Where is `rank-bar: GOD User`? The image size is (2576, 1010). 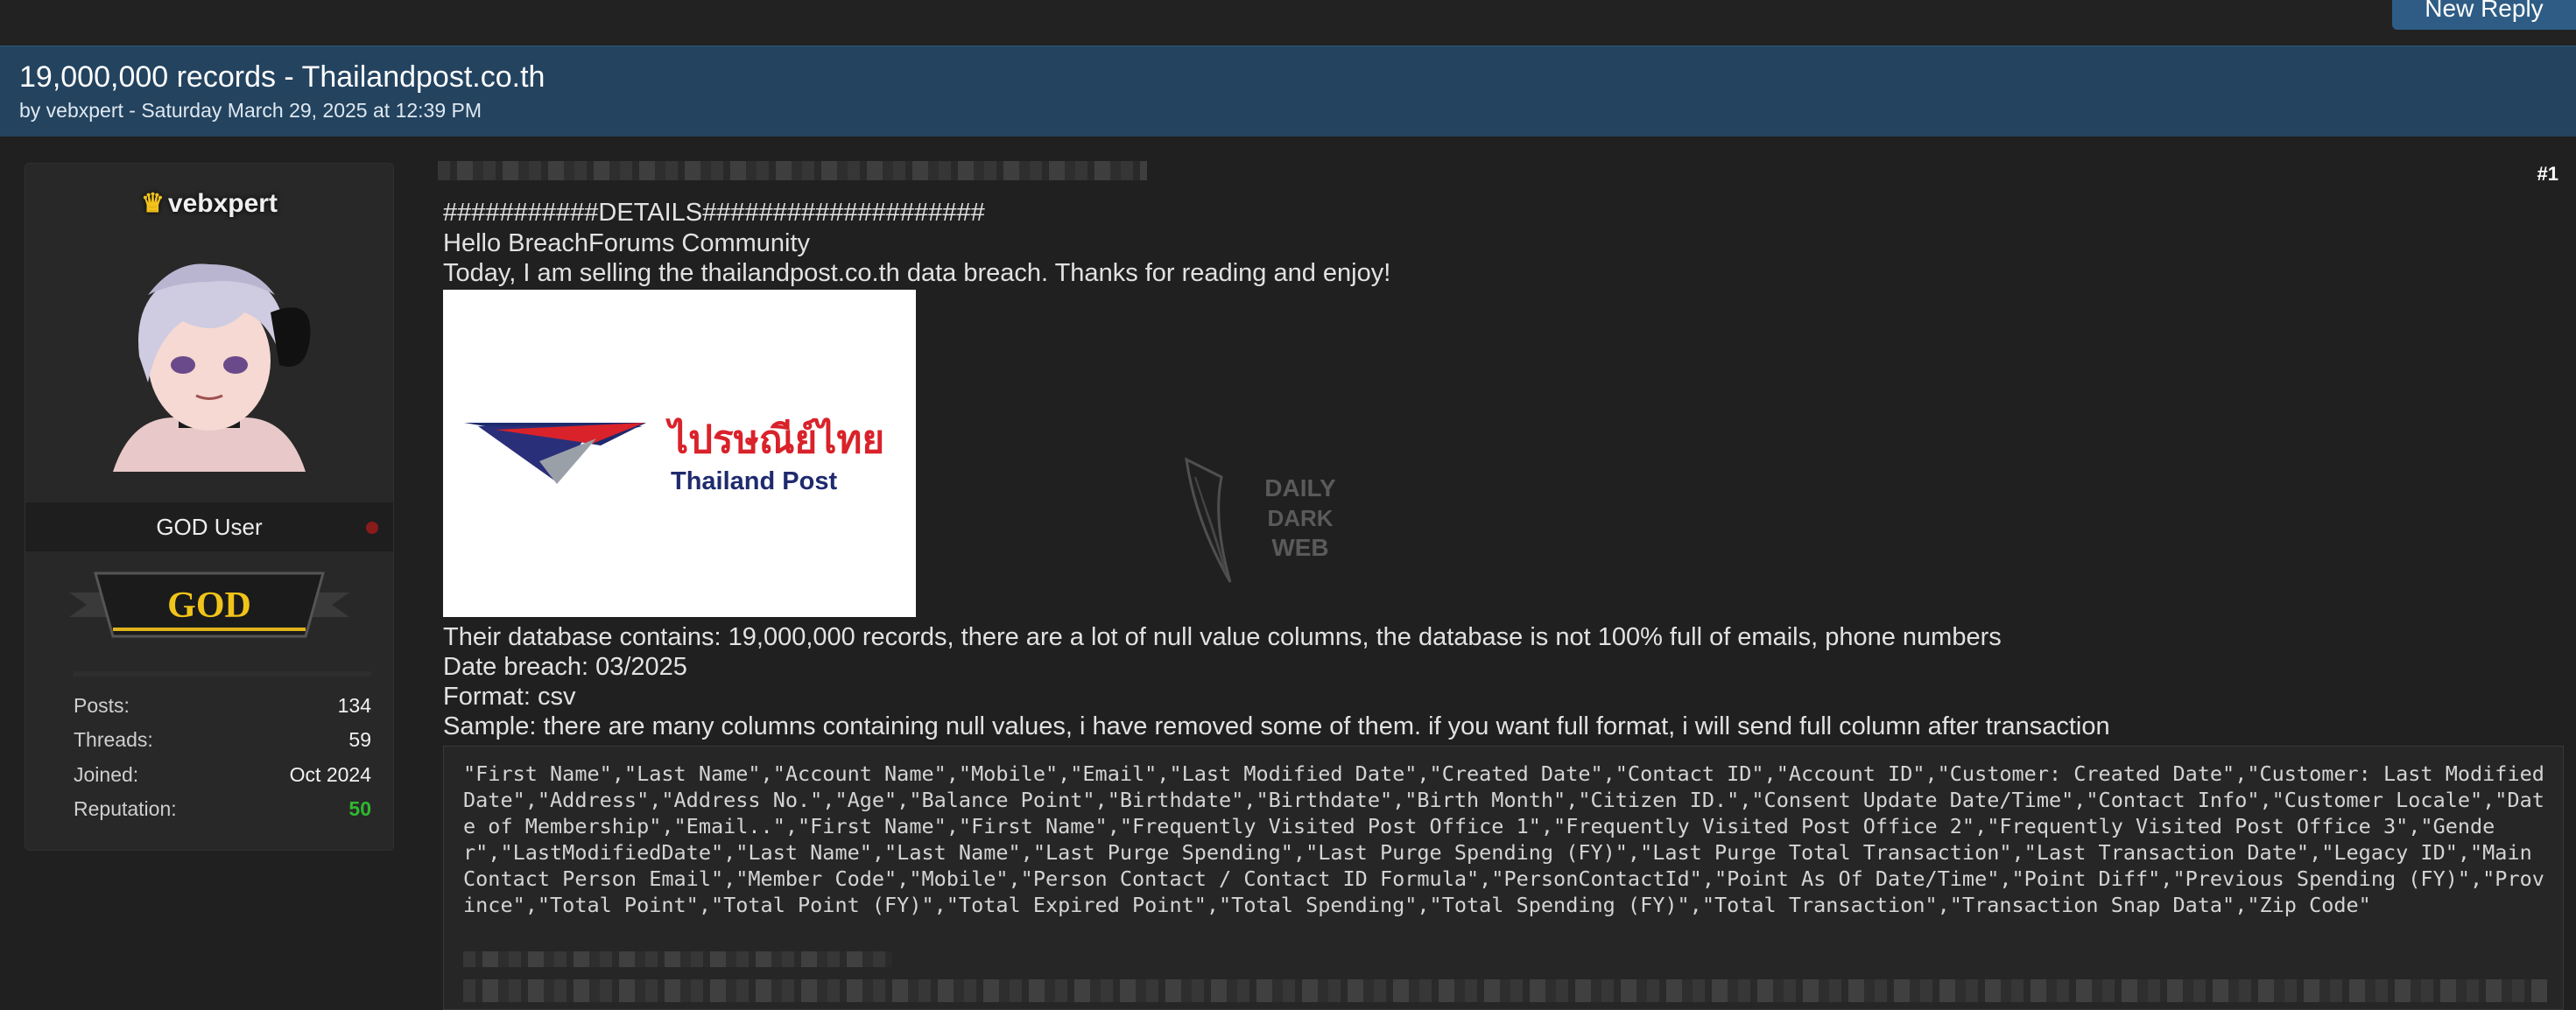 rank-bar: GOD User is located at coordinates (209, 526).